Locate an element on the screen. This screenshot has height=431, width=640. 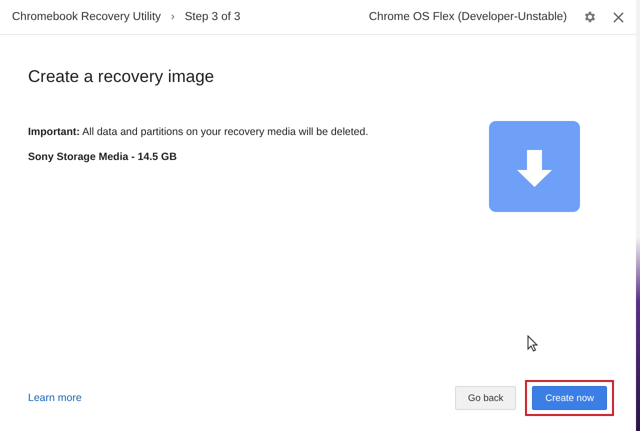
page-heading: Create a recovery image is located at coordinates (122, 77).